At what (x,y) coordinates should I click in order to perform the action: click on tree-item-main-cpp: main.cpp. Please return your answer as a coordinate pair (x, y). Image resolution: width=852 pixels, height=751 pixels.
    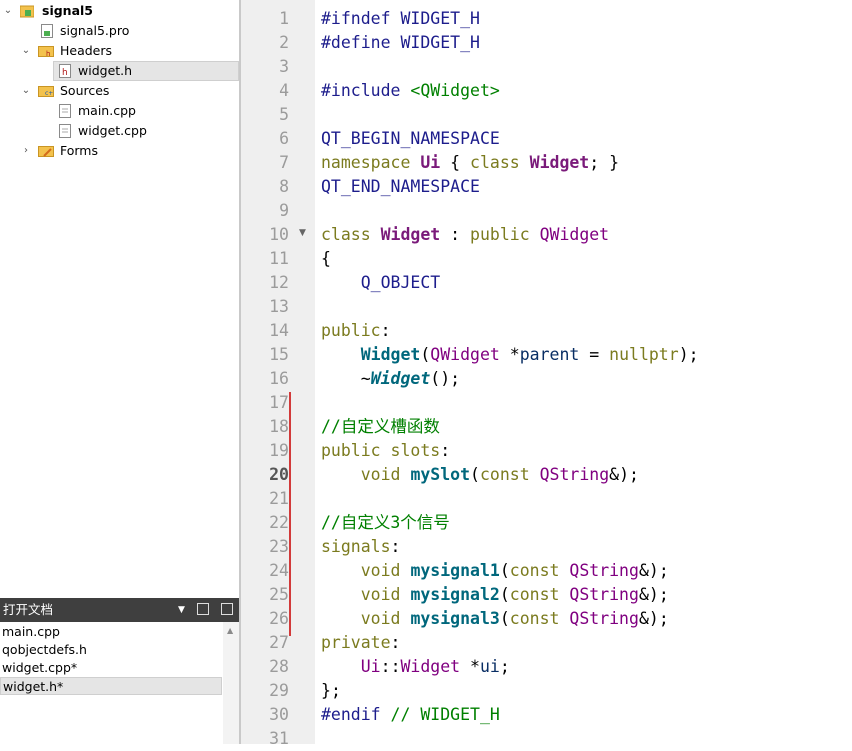
    Looking at the image, I should click on (119, 111).